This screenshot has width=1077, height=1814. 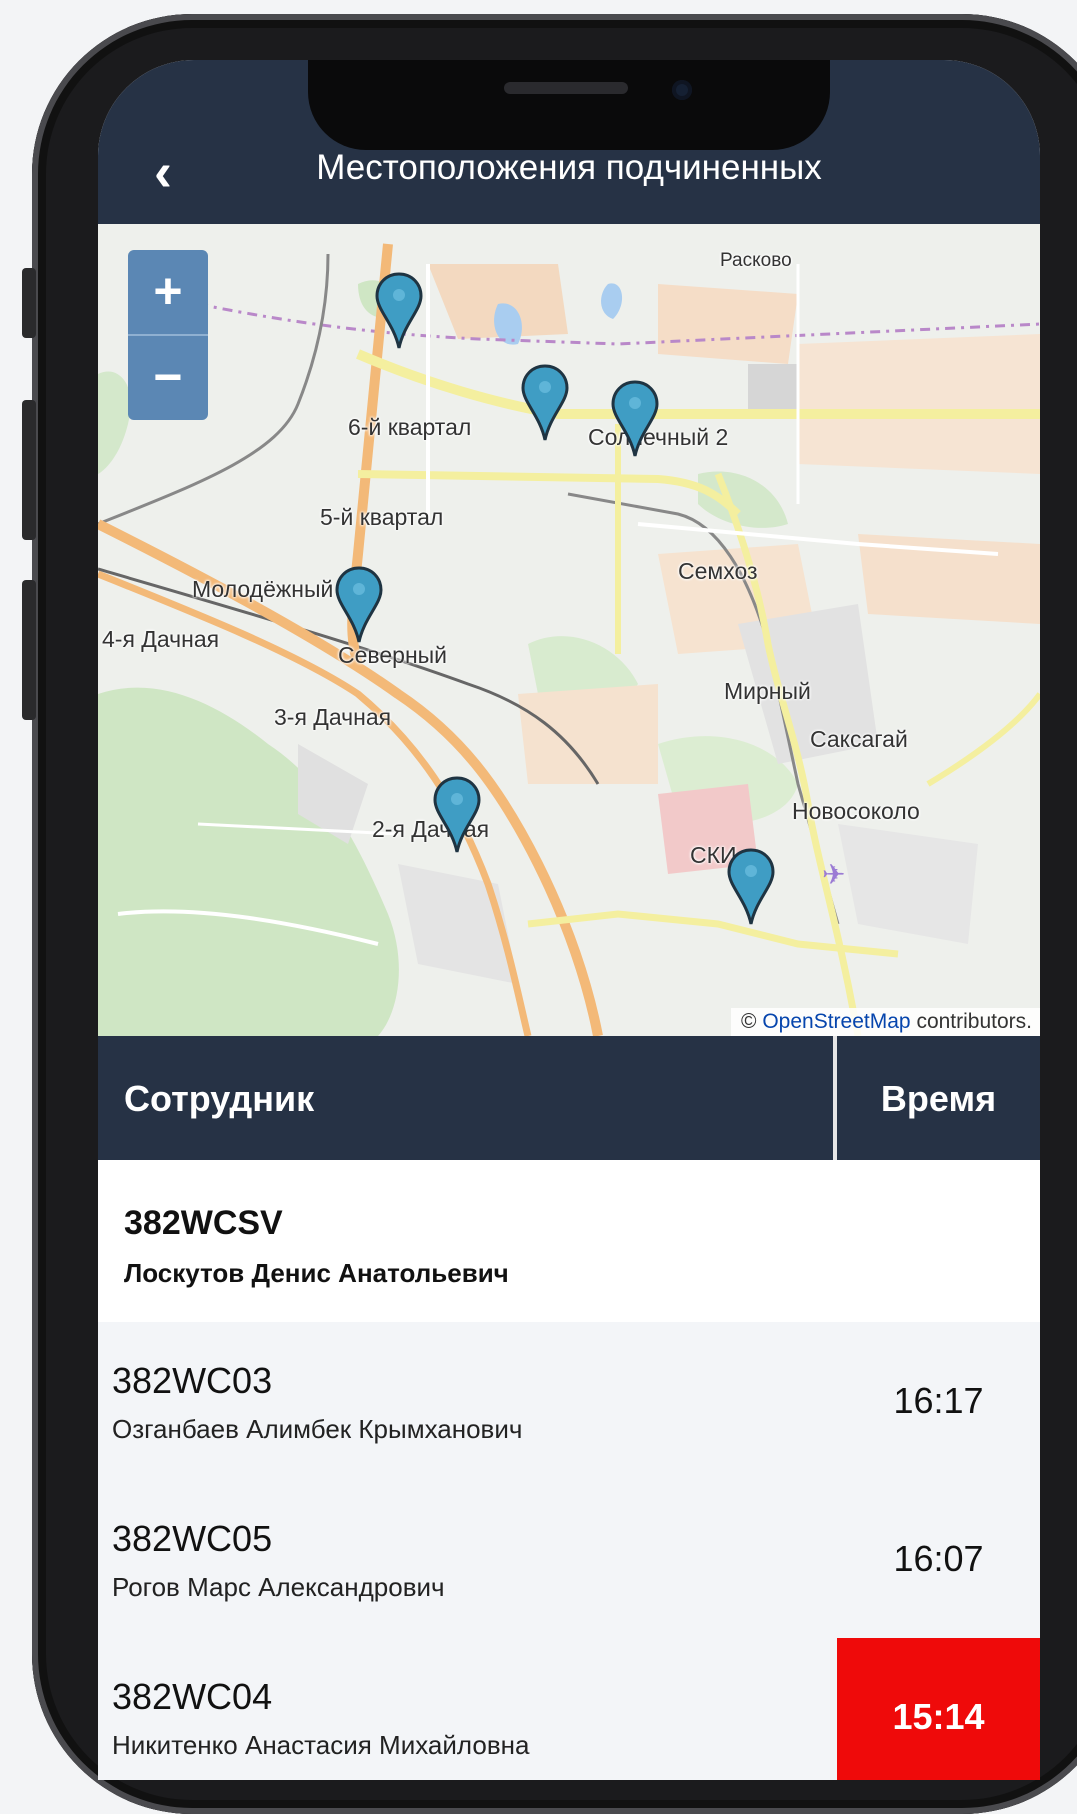 What do you see at coordinates (767, 691) in the screenshot?
I see `map-label-mirny: Мирный` at bounding box center [767, 691].